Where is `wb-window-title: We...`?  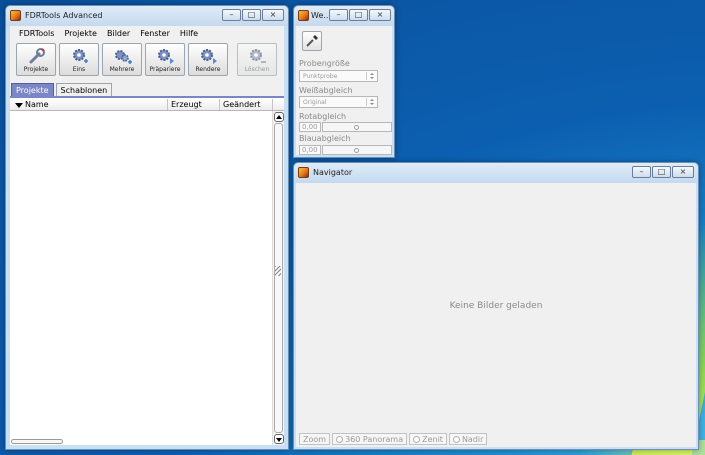
wb-window-title: We... is located at coordinates (321, 15).